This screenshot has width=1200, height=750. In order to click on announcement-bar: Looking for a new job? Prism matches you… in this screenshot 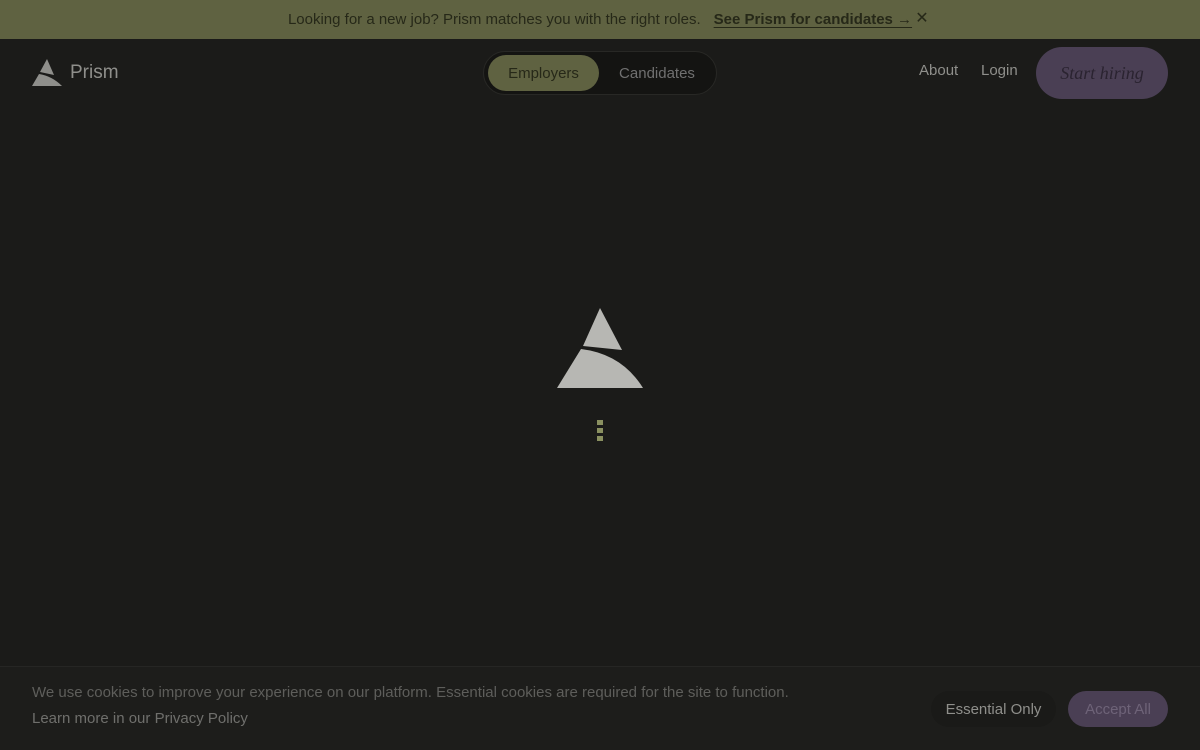, I will do `click(600, 19)`.